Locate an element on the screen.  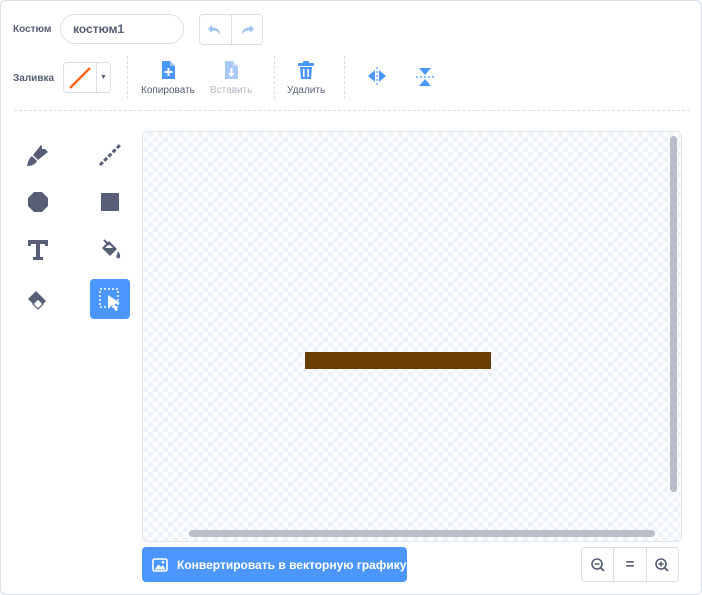
redo-icon is located at coordinates (247, 29).